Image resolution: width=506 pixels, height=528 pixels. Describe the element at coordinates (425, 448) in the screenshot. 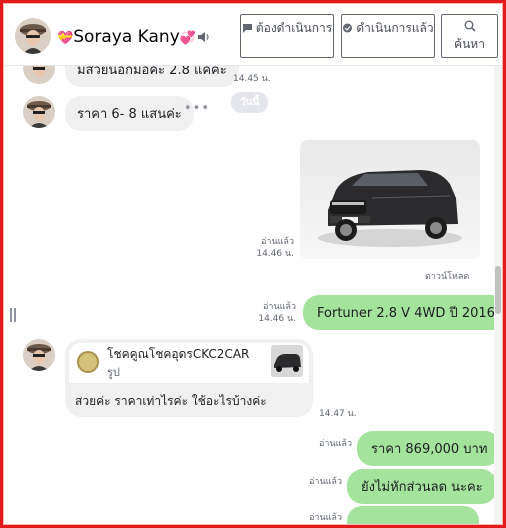

I see `outgoing-message: ราคา 869,000 บาท` at that location.